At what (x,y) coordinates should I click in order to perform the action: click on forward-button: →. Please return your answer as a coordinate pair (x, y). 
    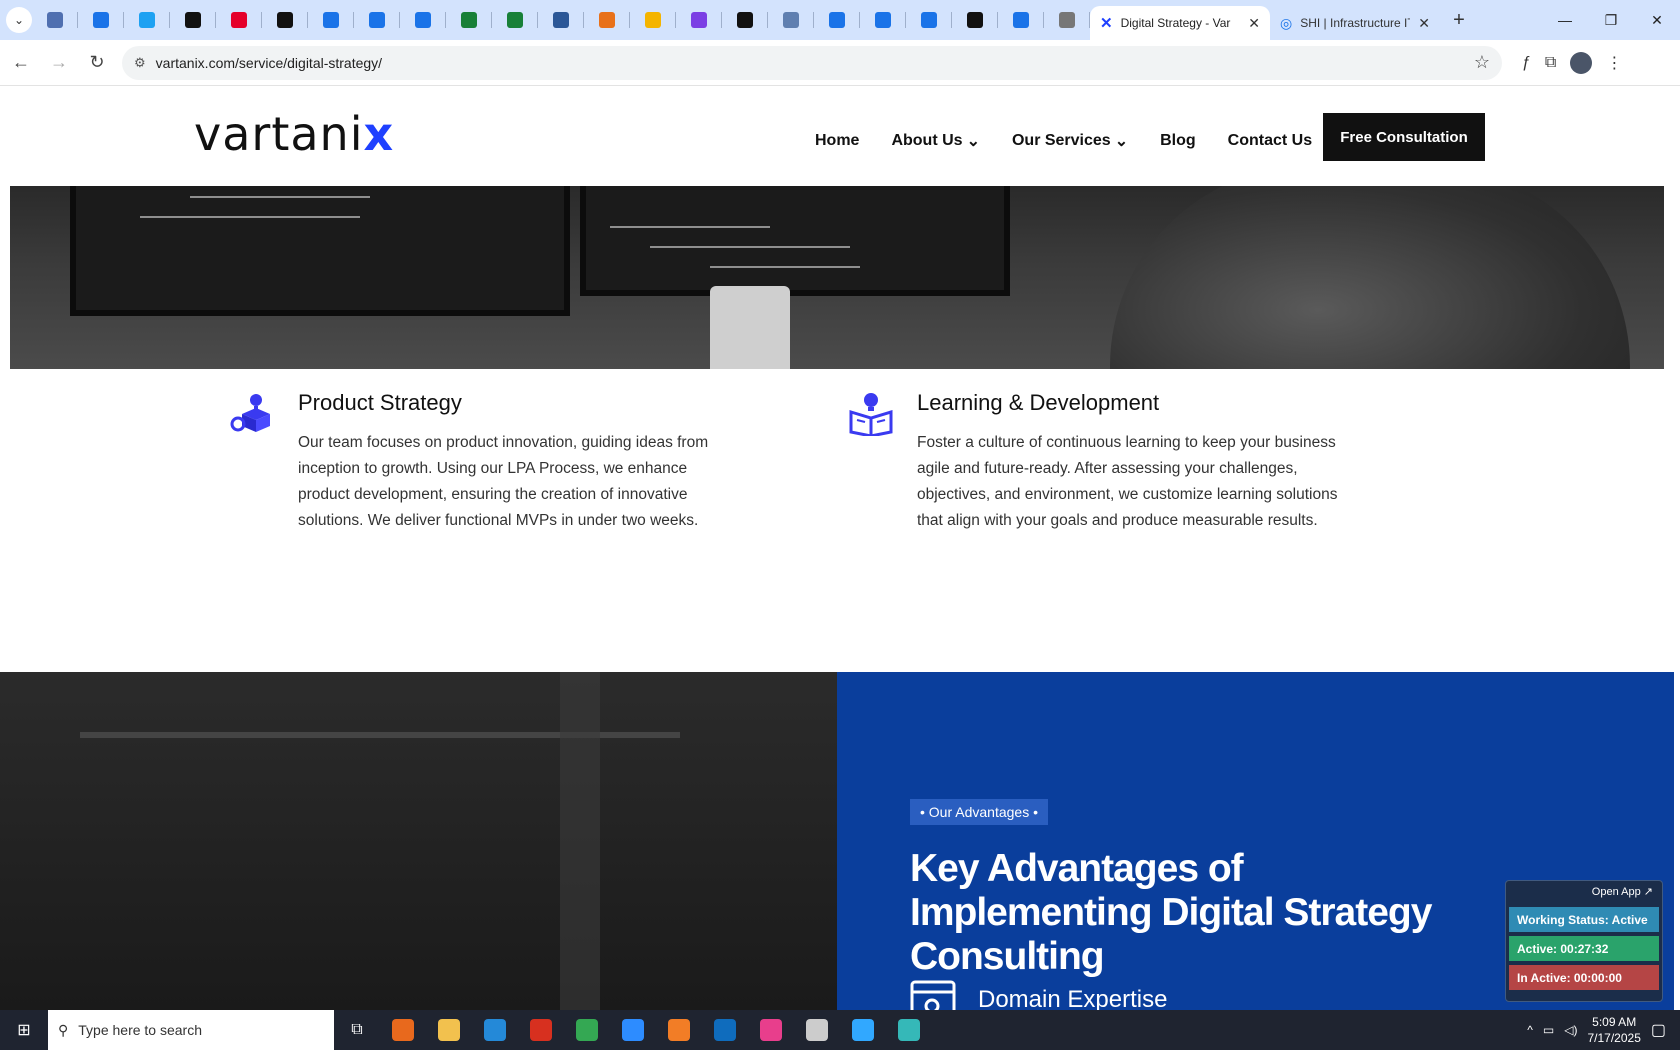
    Looking at the image, I should click on (59, 63).